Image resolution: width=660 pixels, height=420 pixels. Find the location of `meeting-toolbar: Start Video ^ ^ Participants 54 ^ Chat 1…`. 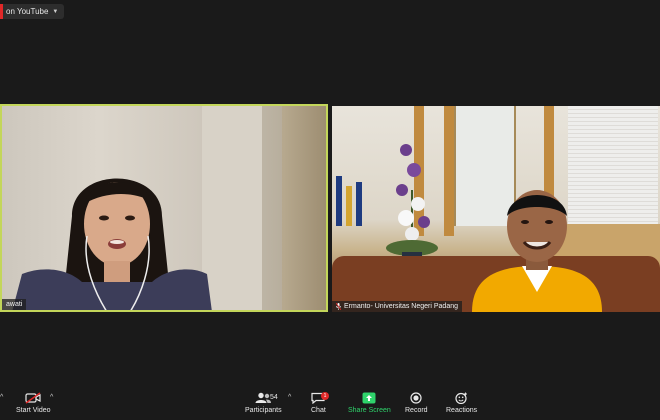

meeting-toolbar: Start Video ^ ^ Participants 54 ^ Chat 1… is located at coordinates (330, 403).